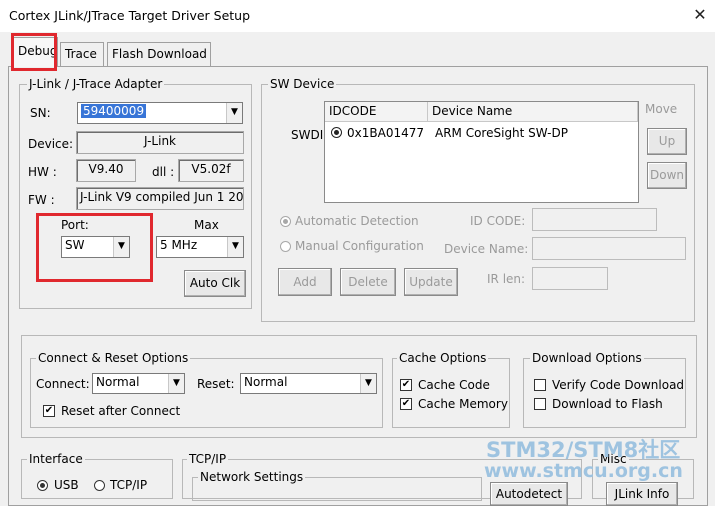 The image size is (715, 506). Describe the element at coordinates (308, 383) in the screenshot. I see `reset-select: Normal ▼` at that location.